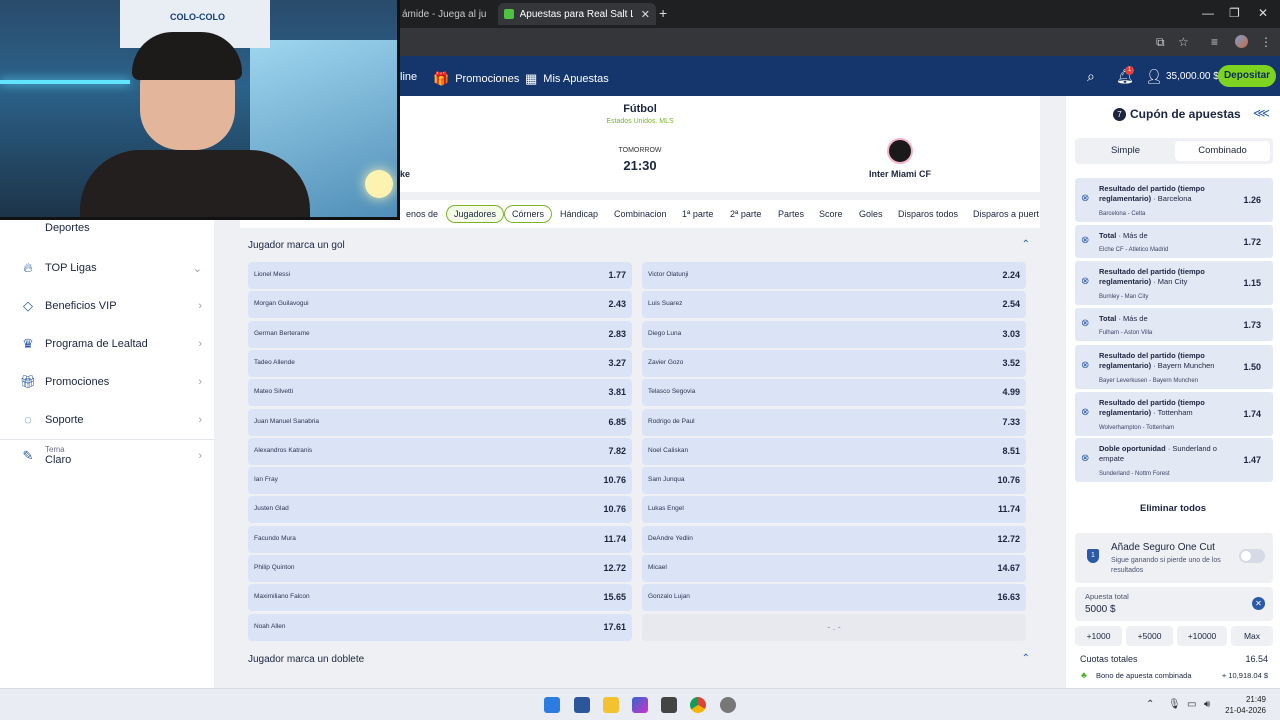  What do you see at coordinates (1247, 76) in the screenshot?
I see `deposit-button: Depositar` at bounding box center [1247, 76].